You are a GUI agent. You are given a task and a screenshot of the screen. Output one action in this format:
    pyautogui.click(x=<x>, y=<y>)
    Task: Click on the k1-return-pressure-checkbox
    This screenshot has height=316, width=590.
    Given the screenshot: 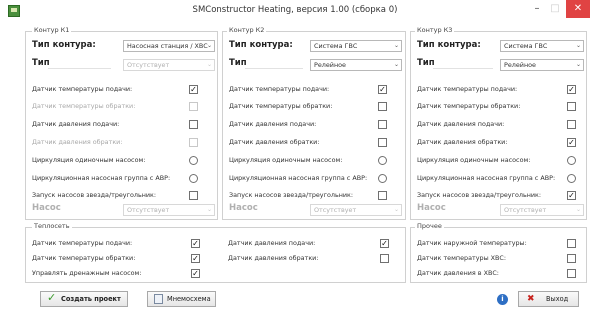 What is the action you would take?
    pyautogui.click(x=193, y=142)
    